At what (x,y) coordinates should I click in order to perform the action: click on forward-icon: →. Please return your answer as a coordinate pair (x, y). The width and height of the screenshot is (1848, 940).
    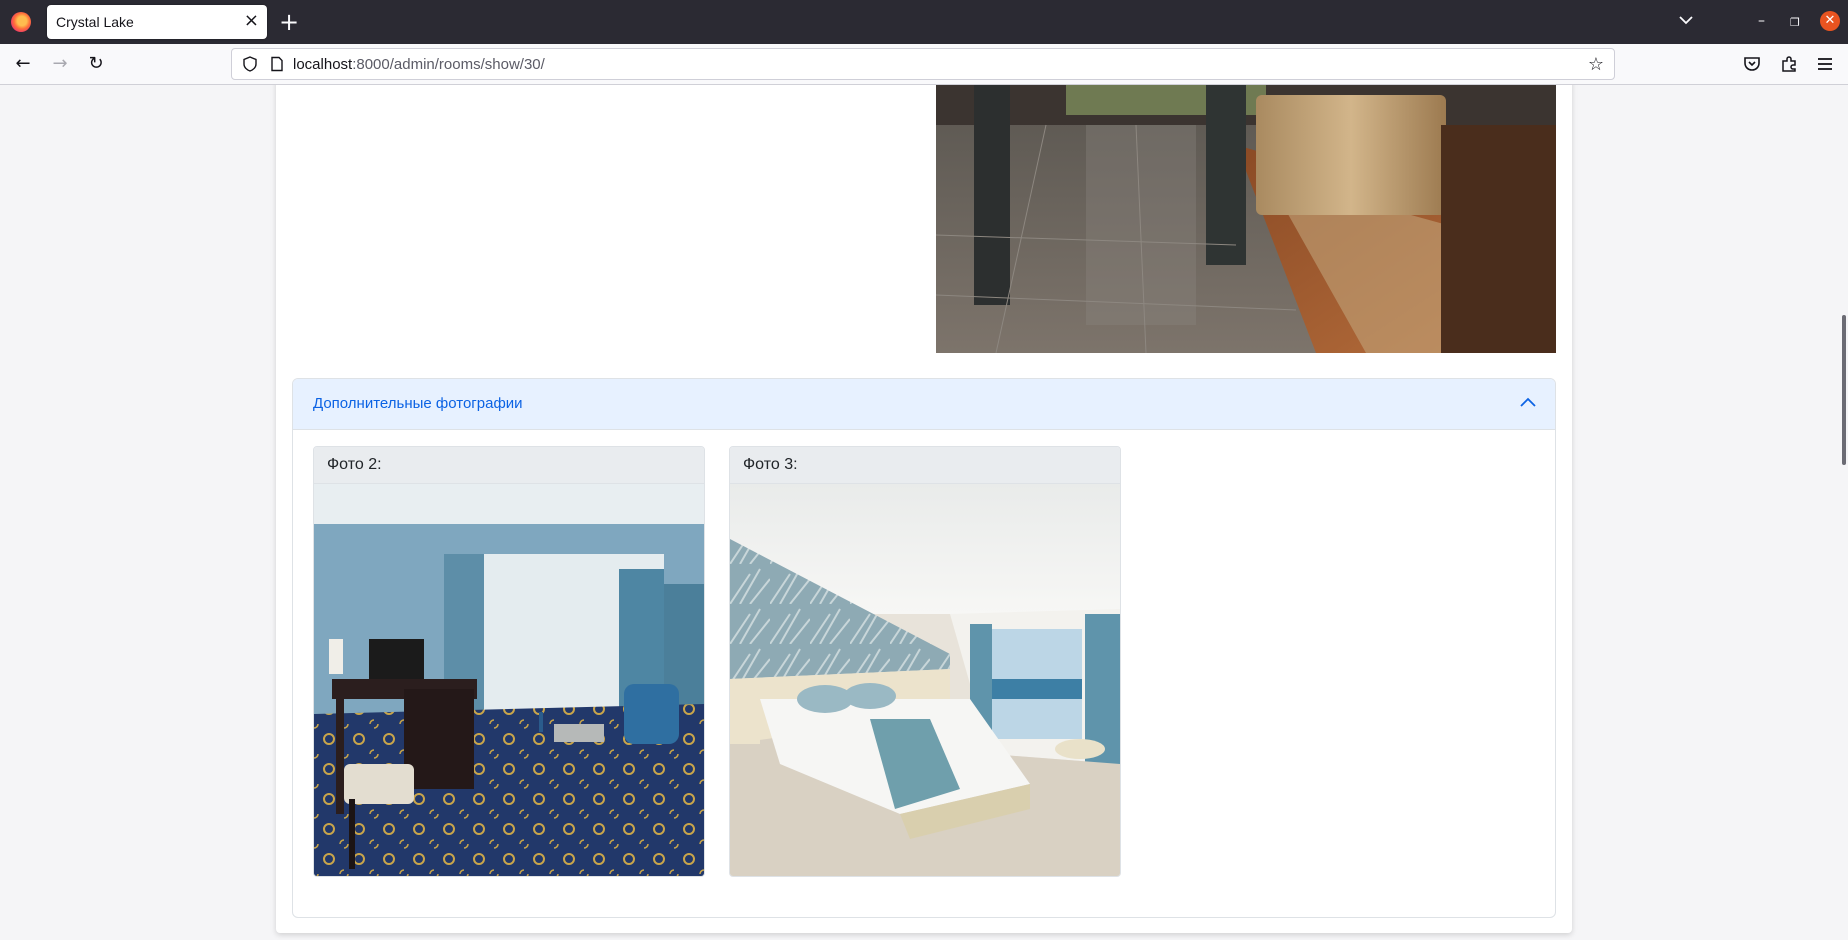
    Looking at the image, I should click on (60, 64).